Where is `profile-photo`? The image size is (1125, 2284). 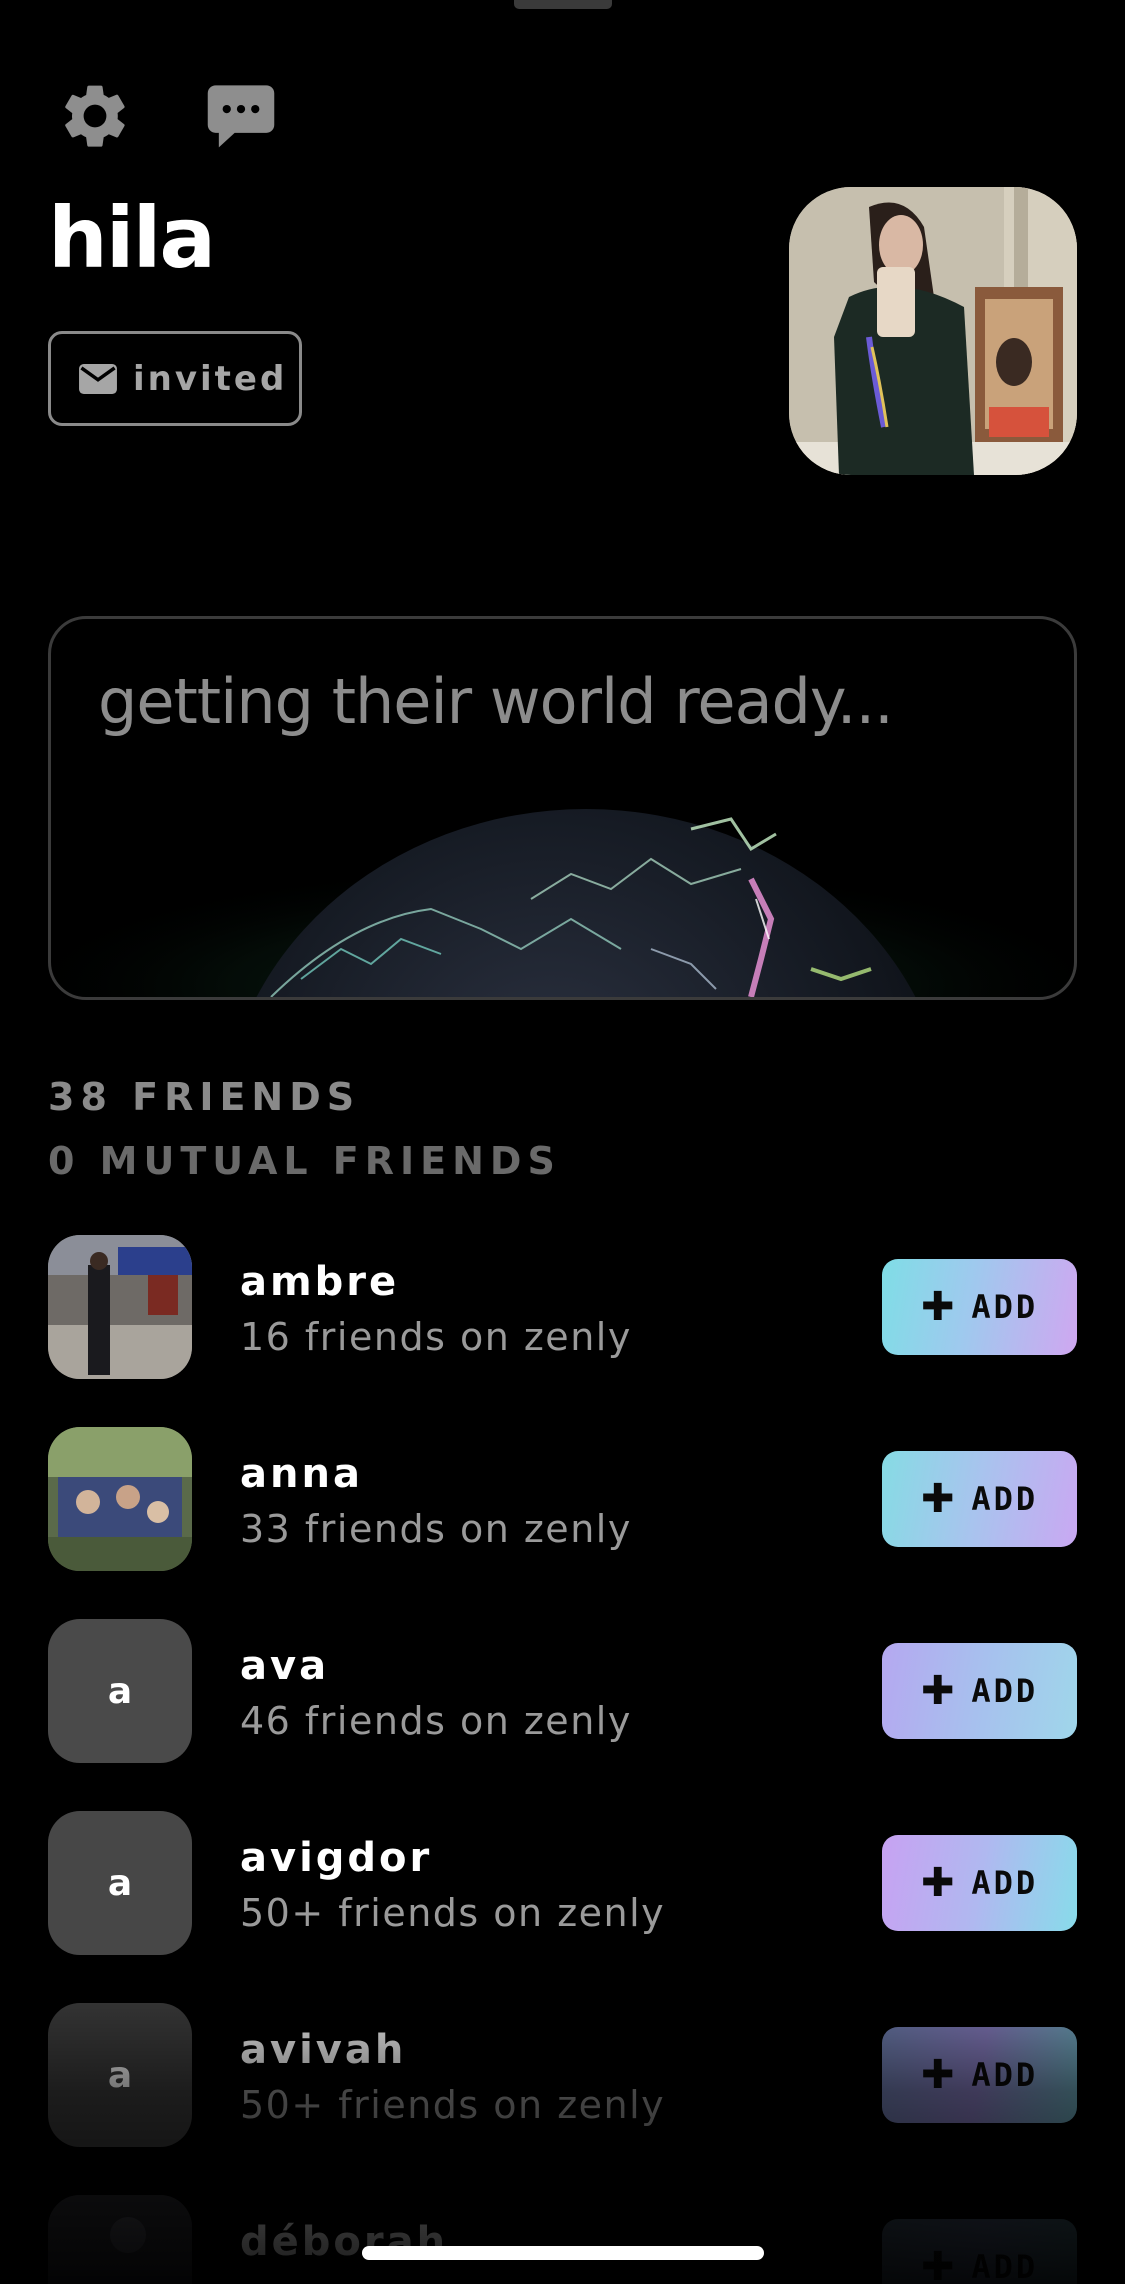
profile-photo is located at coordinates (933, 331).